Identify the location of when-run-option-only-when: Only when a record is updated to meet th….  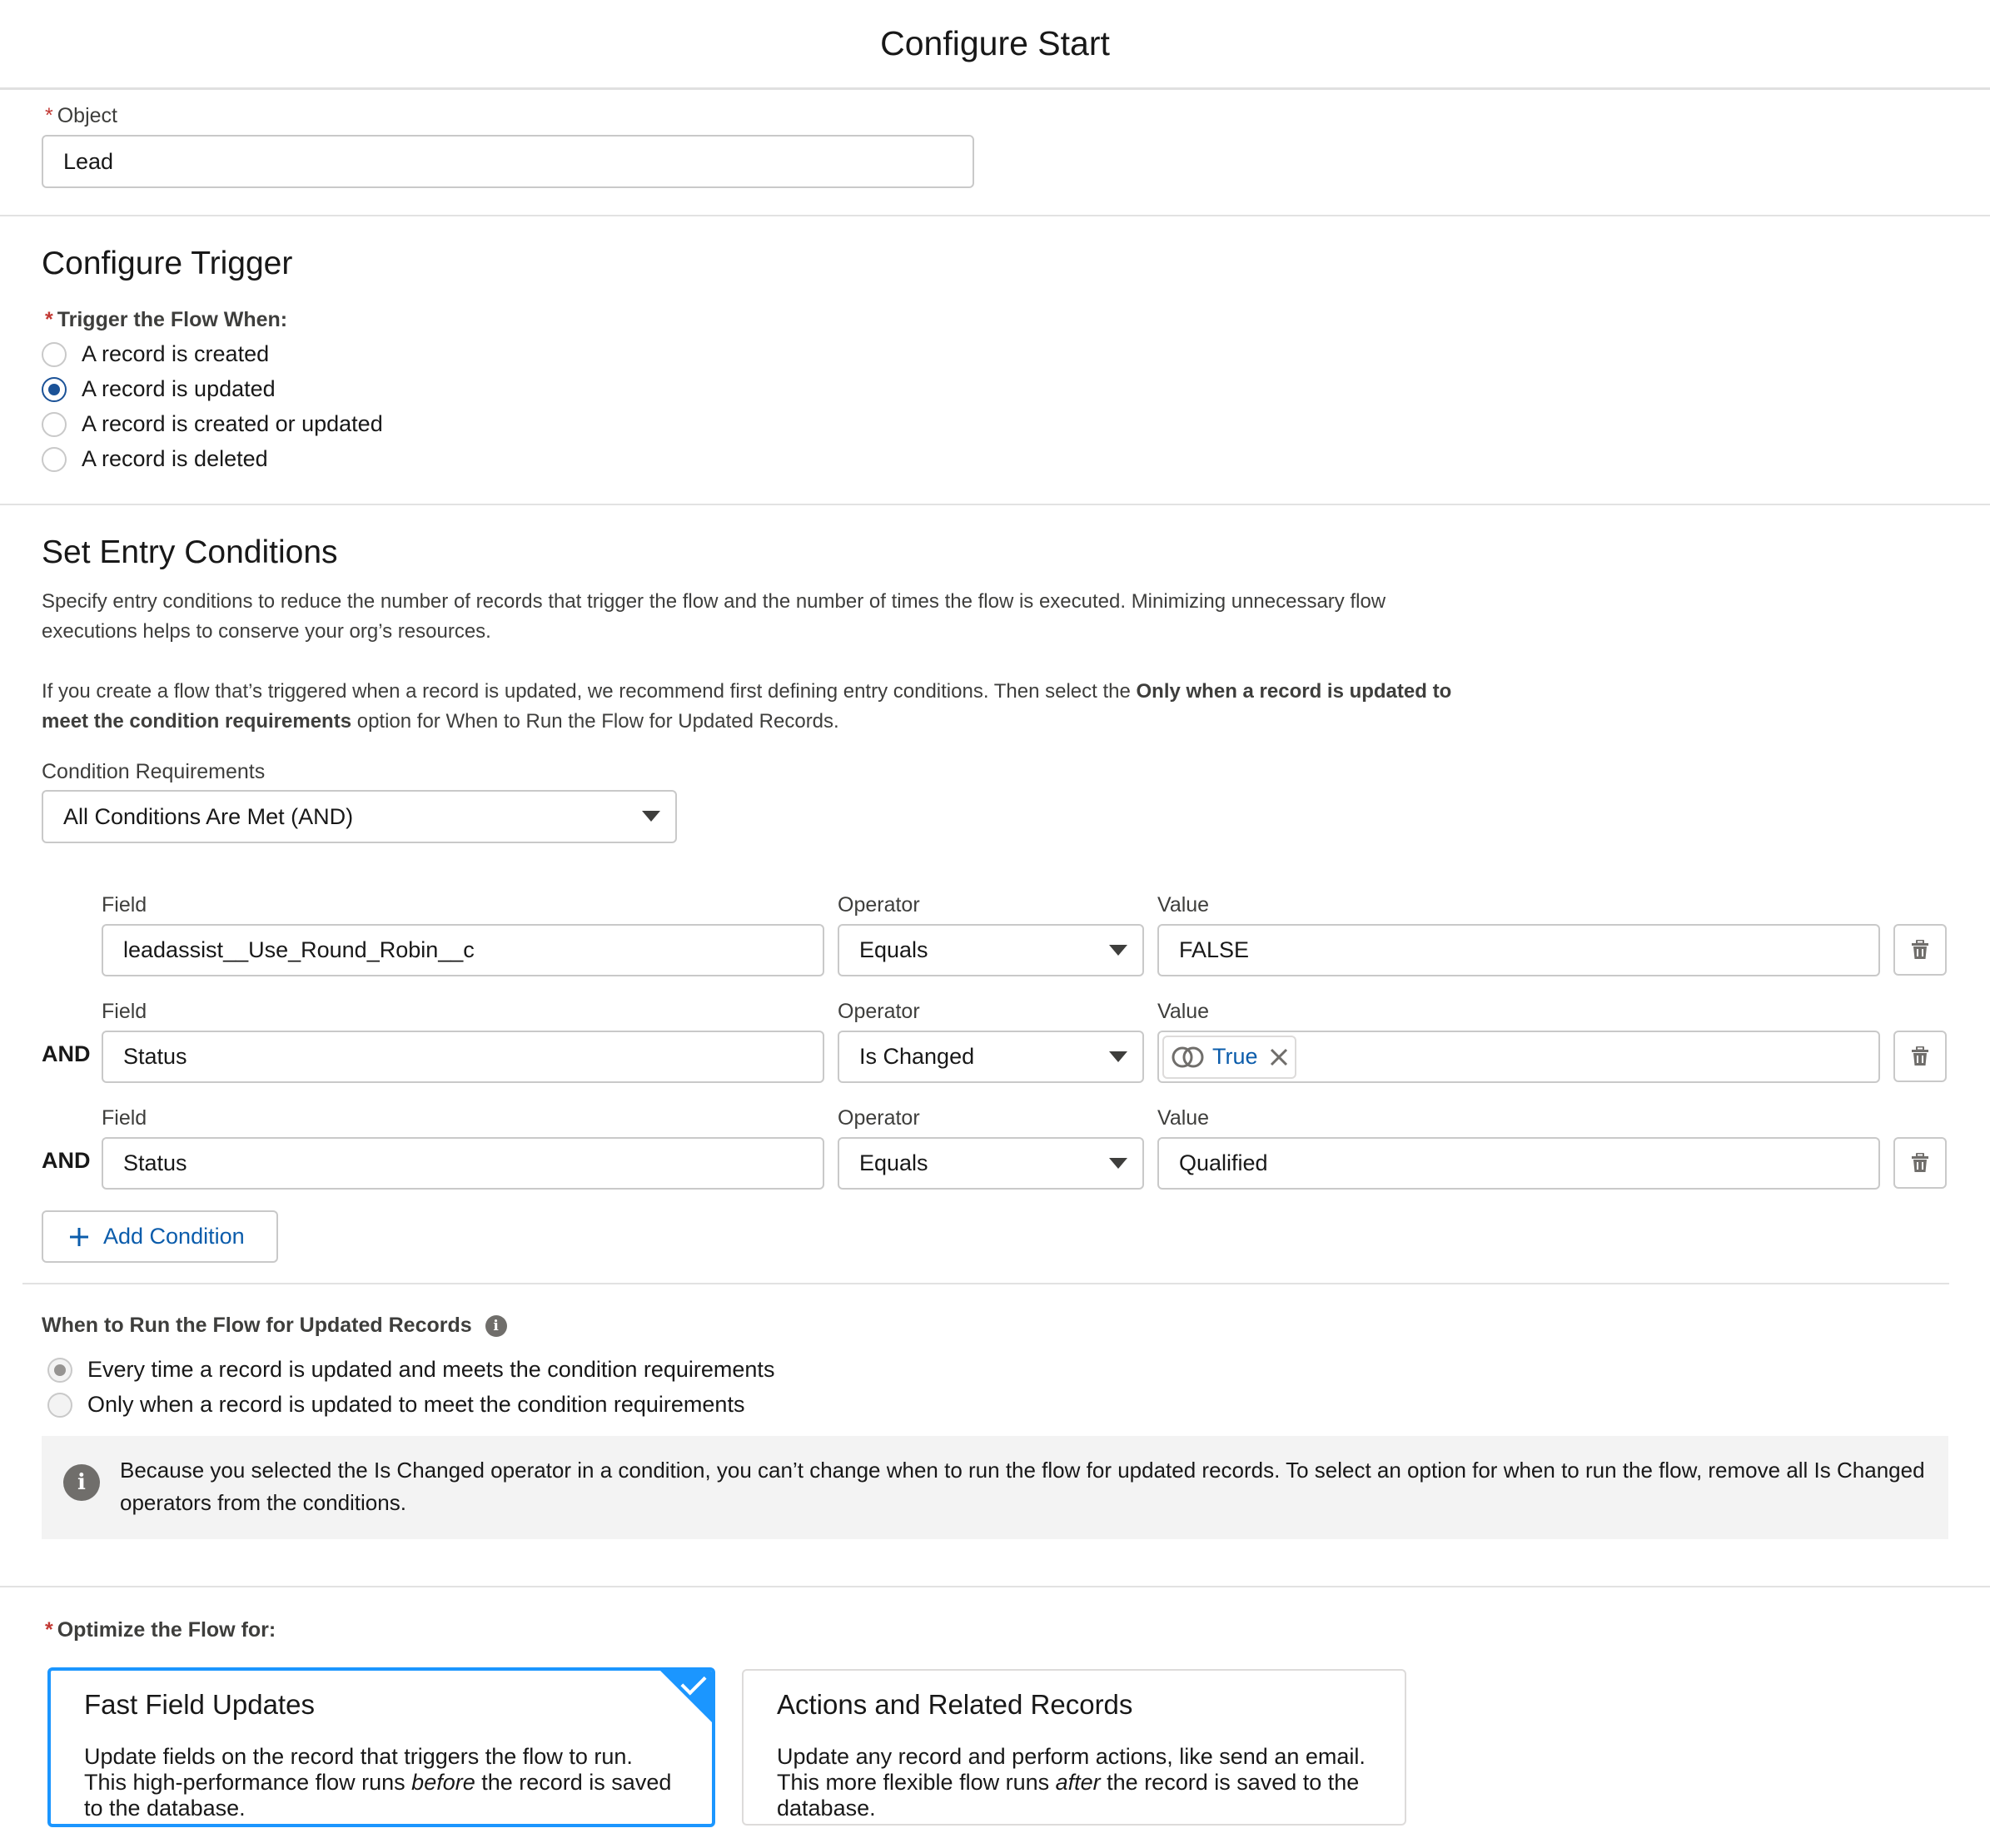
(395, 1405).